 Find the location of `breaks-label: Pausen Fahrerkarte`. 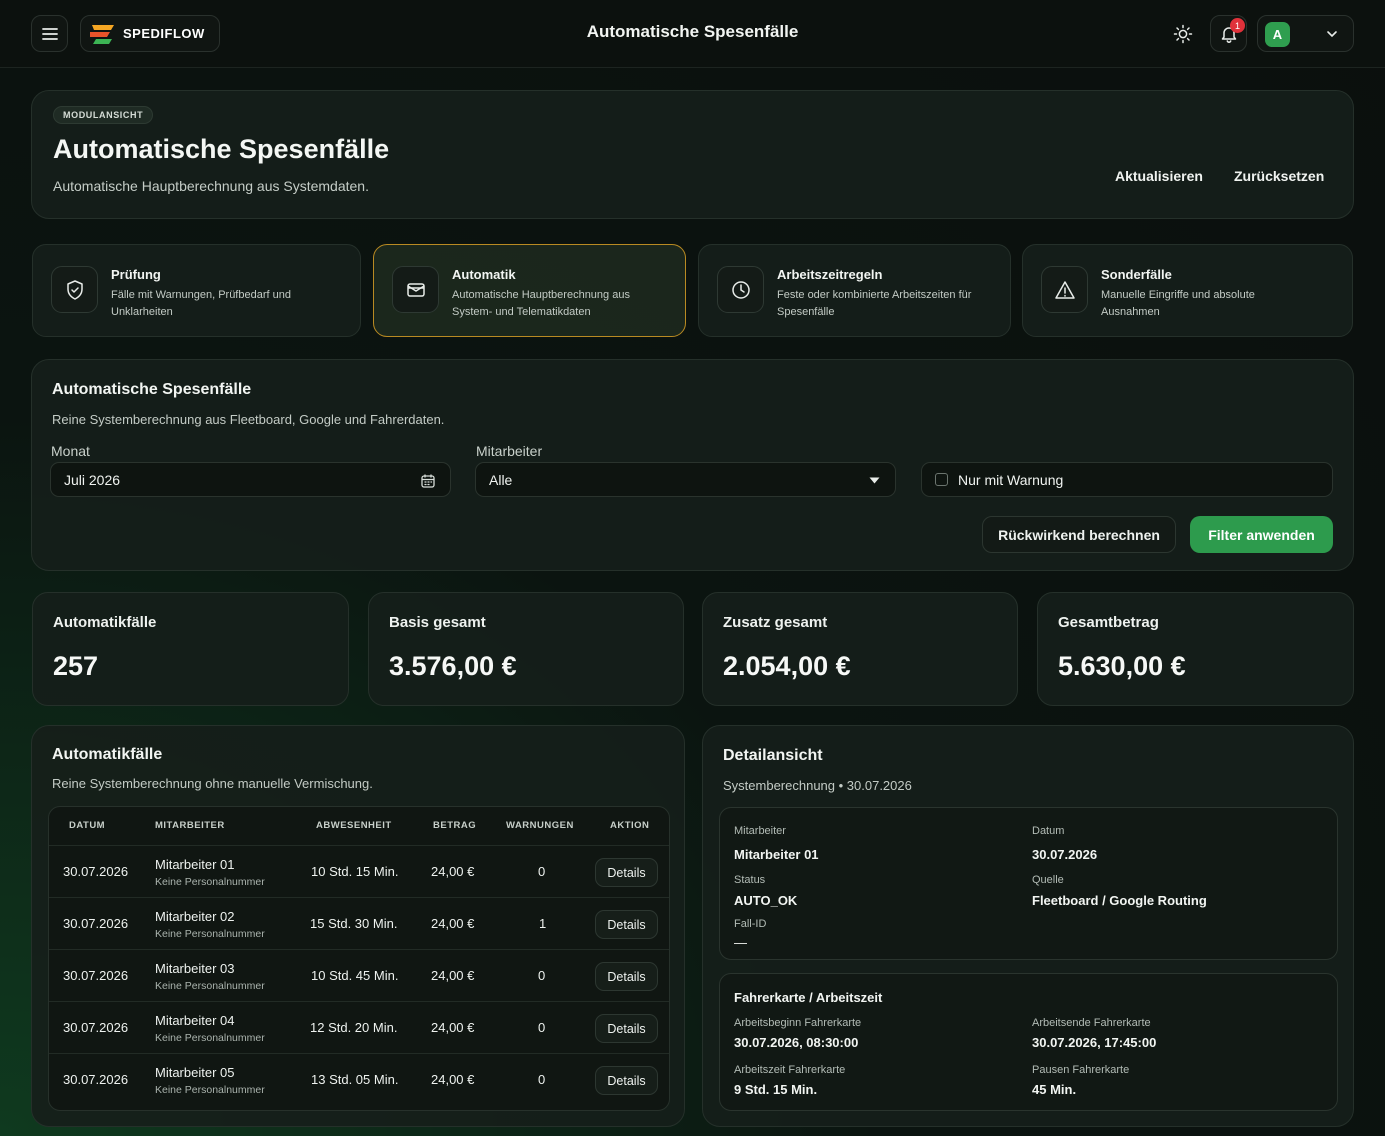

breaks-label: Pausen Fahrerkarte is located at coordinates (1081, 1070).